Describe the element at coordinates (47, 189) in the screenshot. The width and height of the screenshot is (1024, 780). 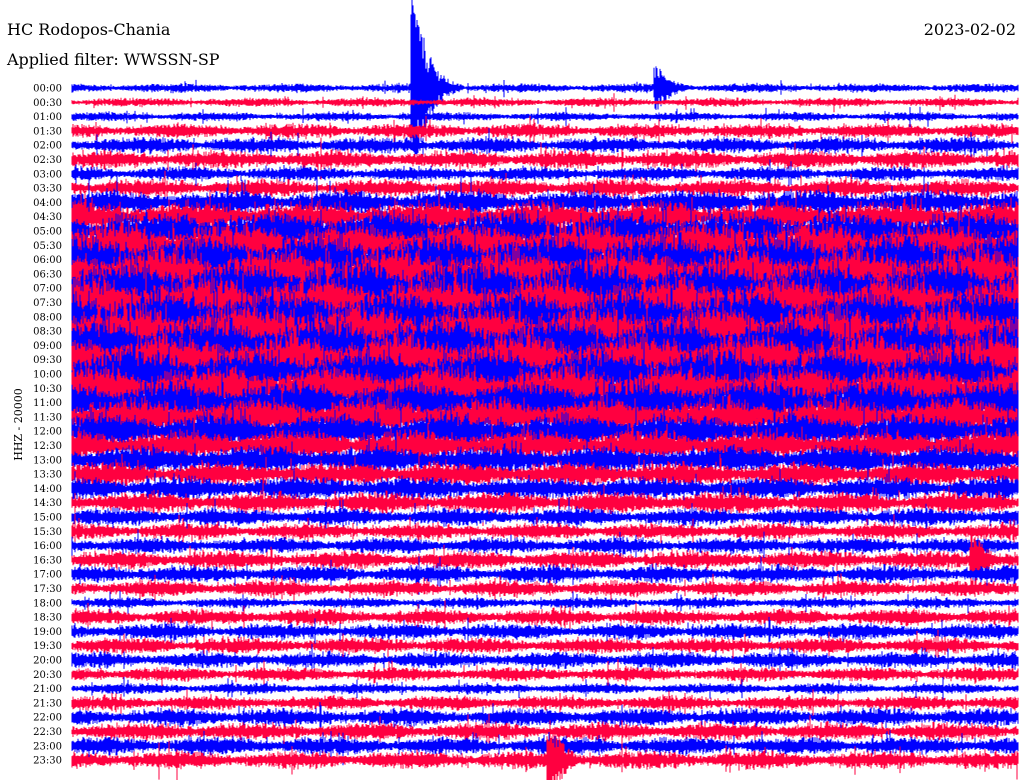
I see `row-time-label: 03:30` at that location.